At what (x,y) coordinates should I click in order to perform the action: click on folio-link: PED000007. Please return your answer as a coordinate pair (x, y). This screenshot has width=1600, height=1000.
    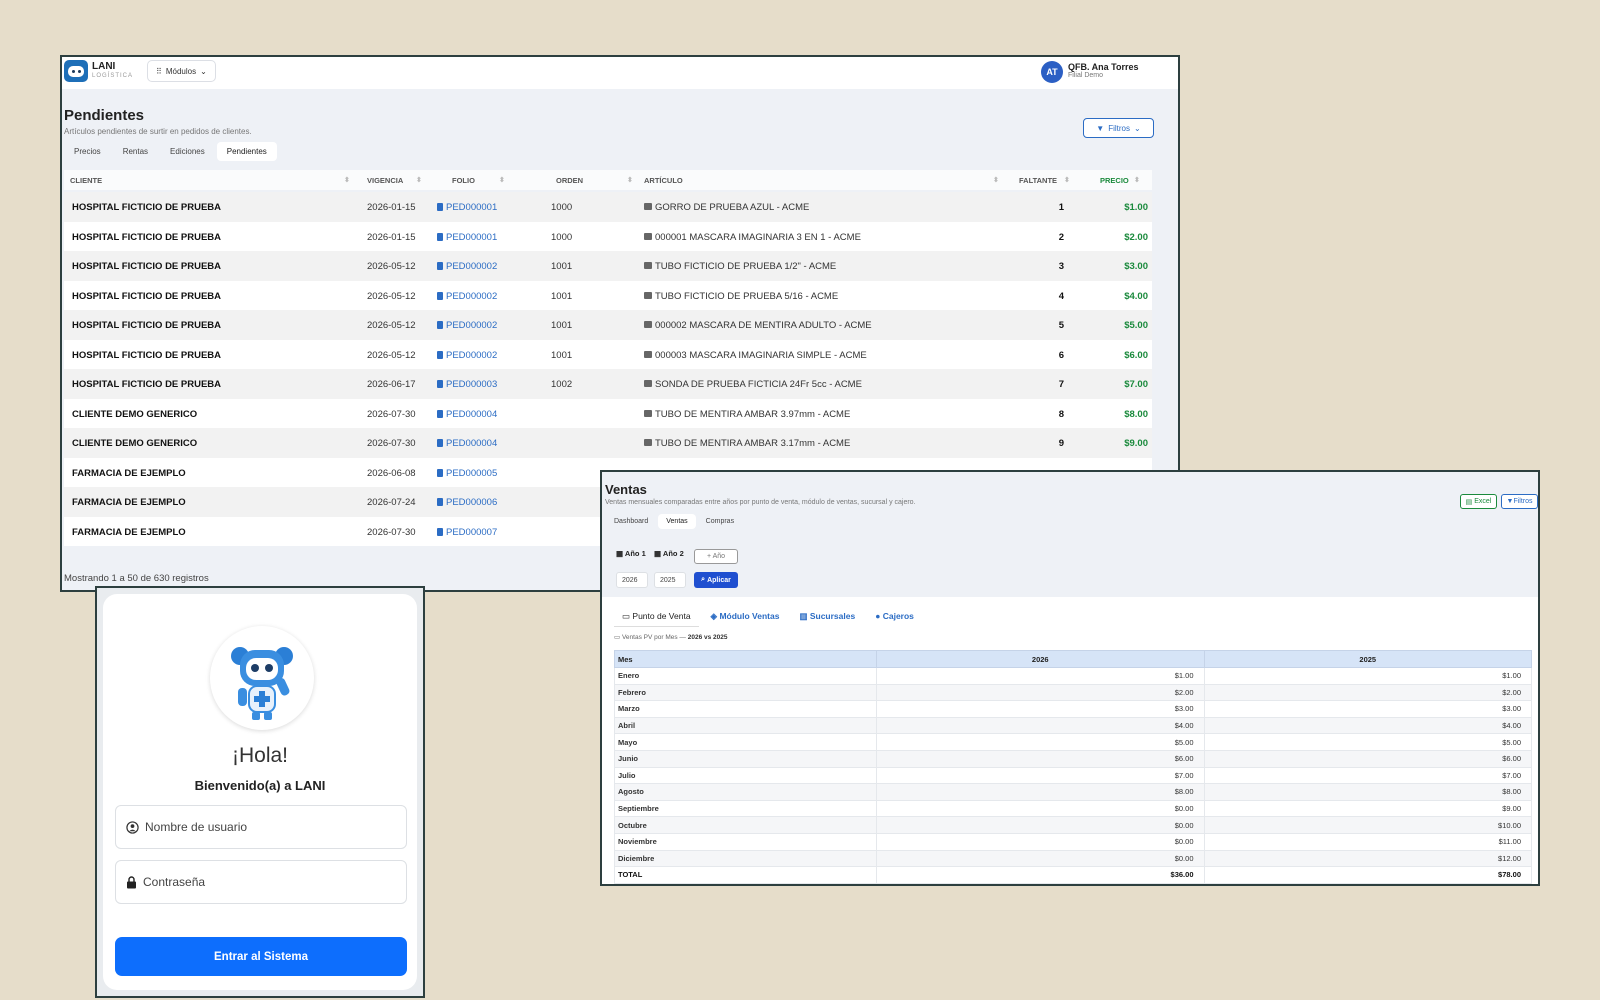
    Looking at the image, I should click on (471, 532).